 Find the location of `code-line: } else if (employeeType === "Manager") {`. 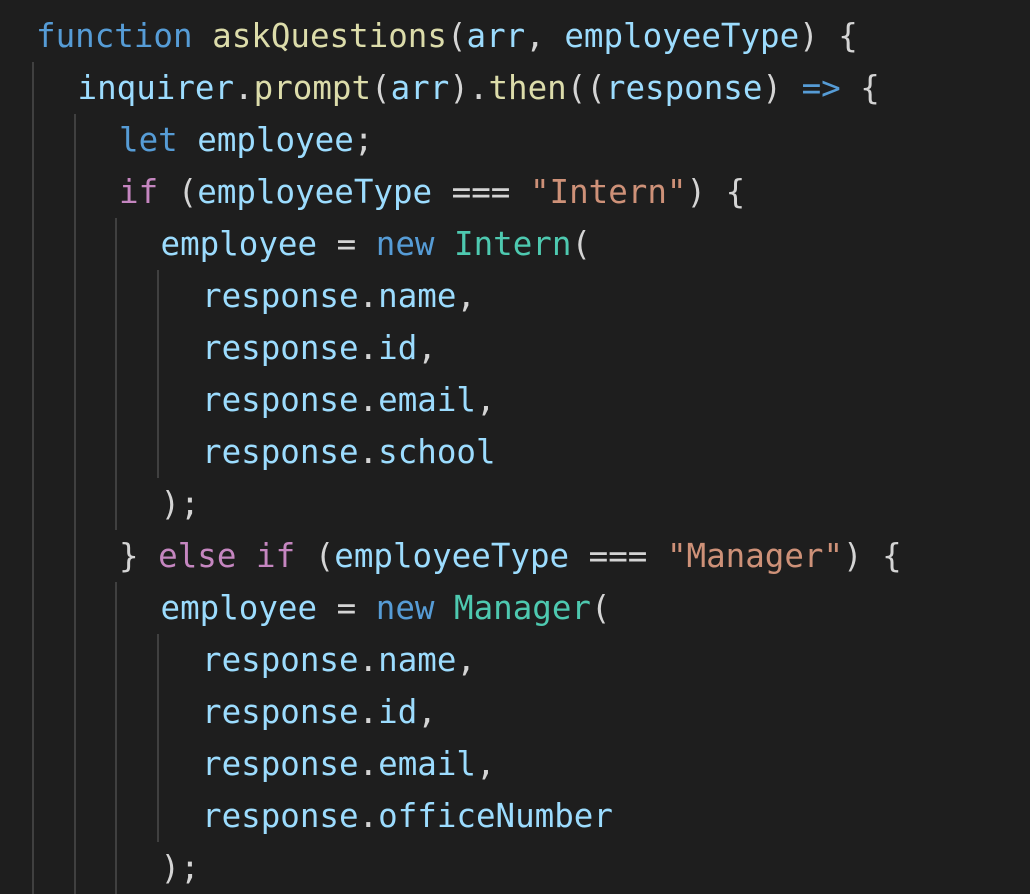

code-line: } else if (employeeType === "Manager") { is located at coordinates (515, 556).